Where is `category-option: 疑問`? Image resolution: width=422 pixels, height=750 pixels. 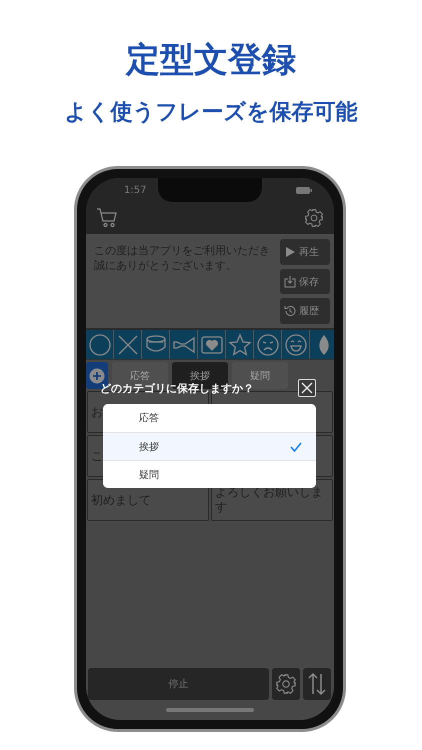
category-option: 疑問 is located at coordinates (209, 474).